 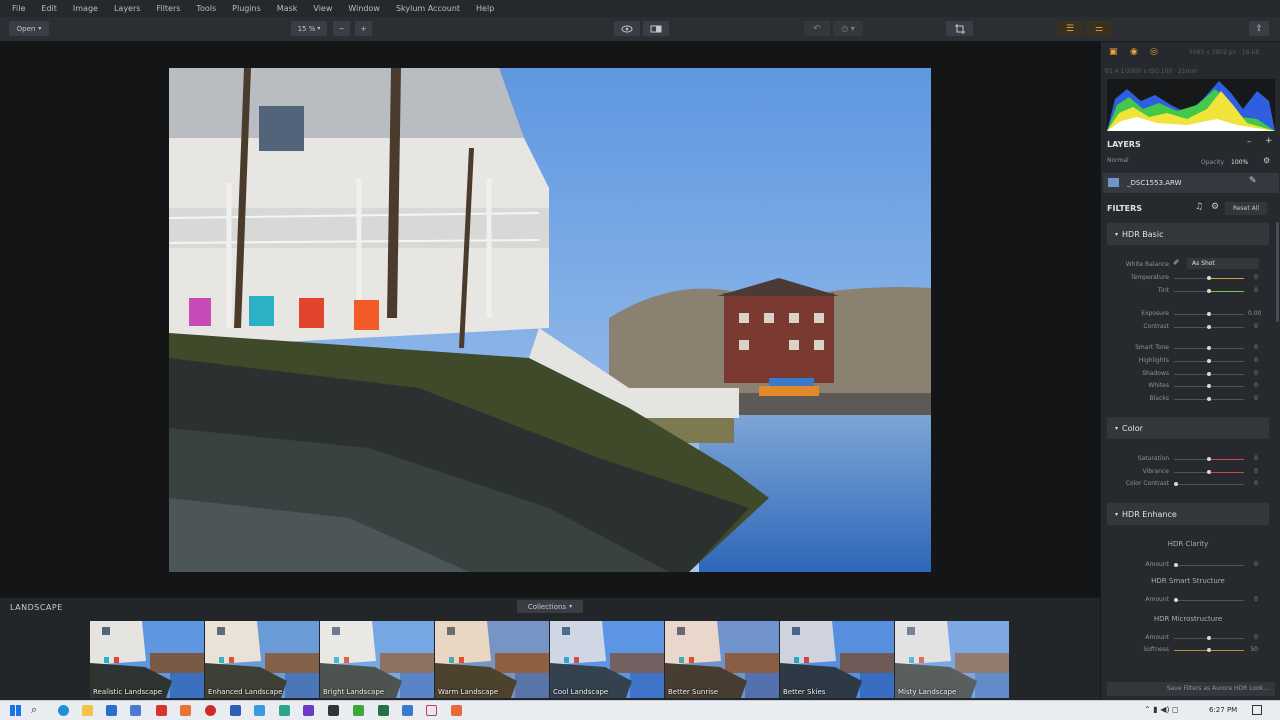 I want to click on app-icon-photos, so click(x=407, y=710).